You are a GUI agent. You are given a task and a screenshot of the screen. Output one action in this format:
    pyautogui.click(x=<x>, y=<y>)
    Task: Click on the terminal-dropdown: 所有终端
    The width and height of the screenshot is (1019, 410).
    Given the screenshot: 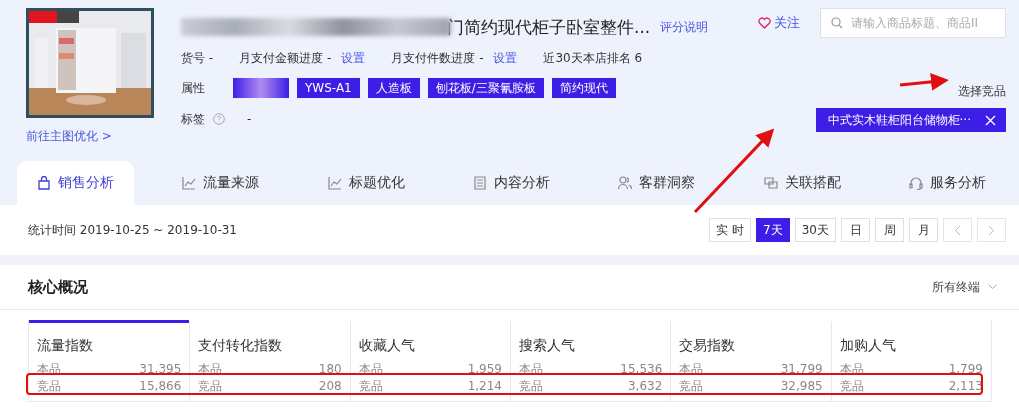 What is the action you would take?
    pyautogui.click(x=964, y=287)
    